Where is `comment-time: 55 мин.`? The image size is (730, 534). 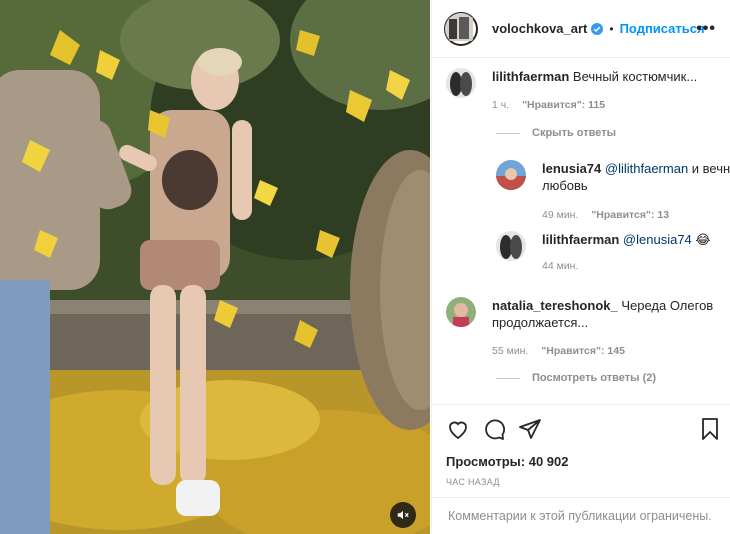
comment-time: 55 мин. is located at coordinates (510, 351).